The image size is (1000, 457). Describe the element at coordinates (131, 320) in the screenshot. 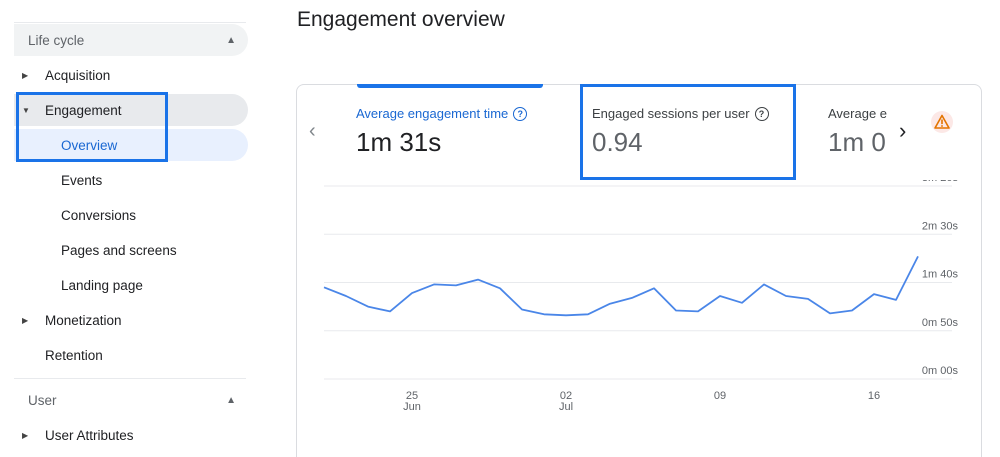

I see `sidebar-item-monetization: ▶ Monetization` at that location.